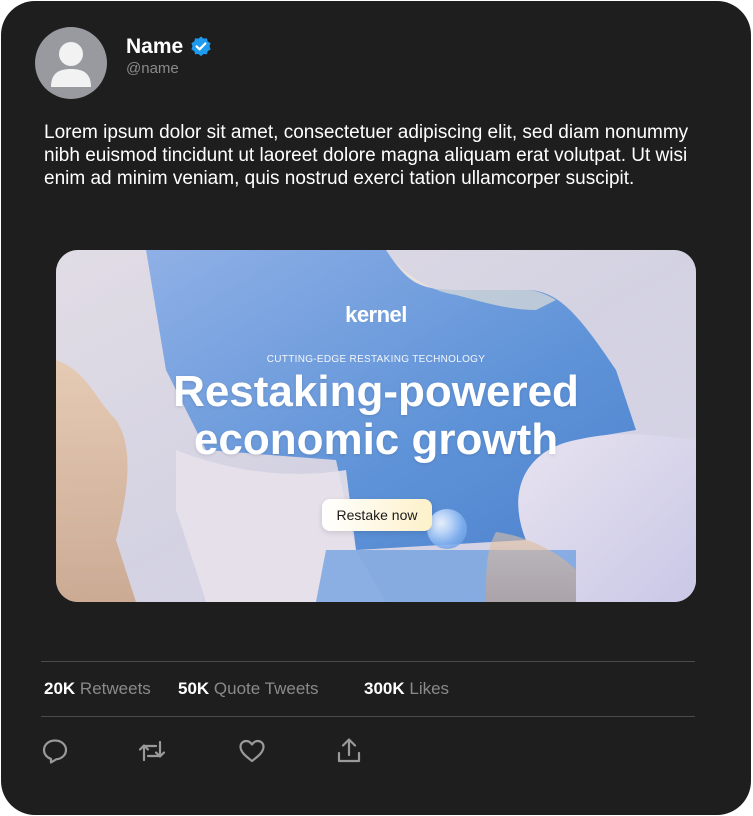 This screenshot has width=753, height=816. I want to click on retweets-count: 20K, so click(60, 688).